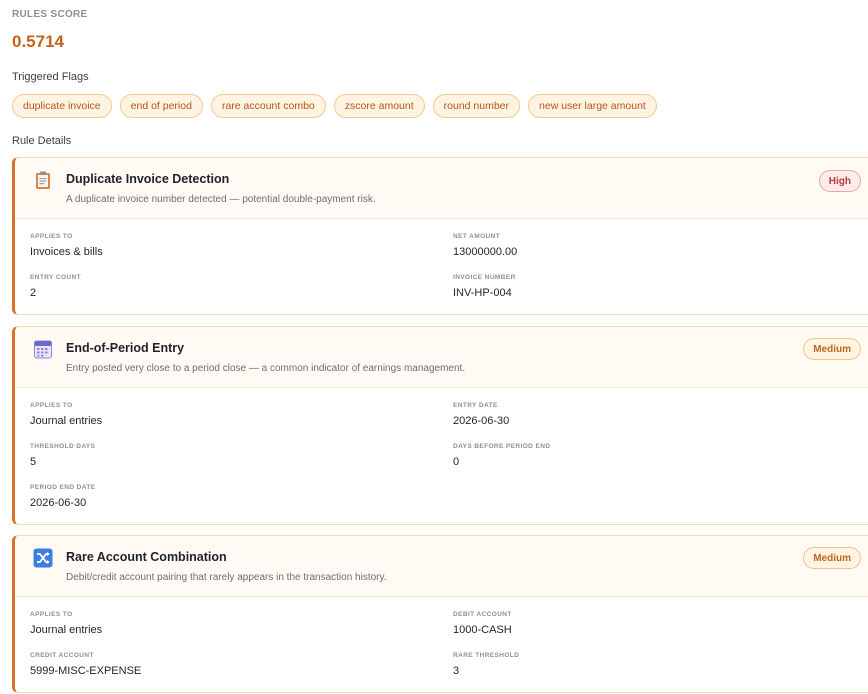 The height and width of the screenshot is (694, 868). What do you see at coordinates (148, 179) in the screenshot?
I see `rule-title: Duplicate Invoice Detection` at bounding box center [148, 179].